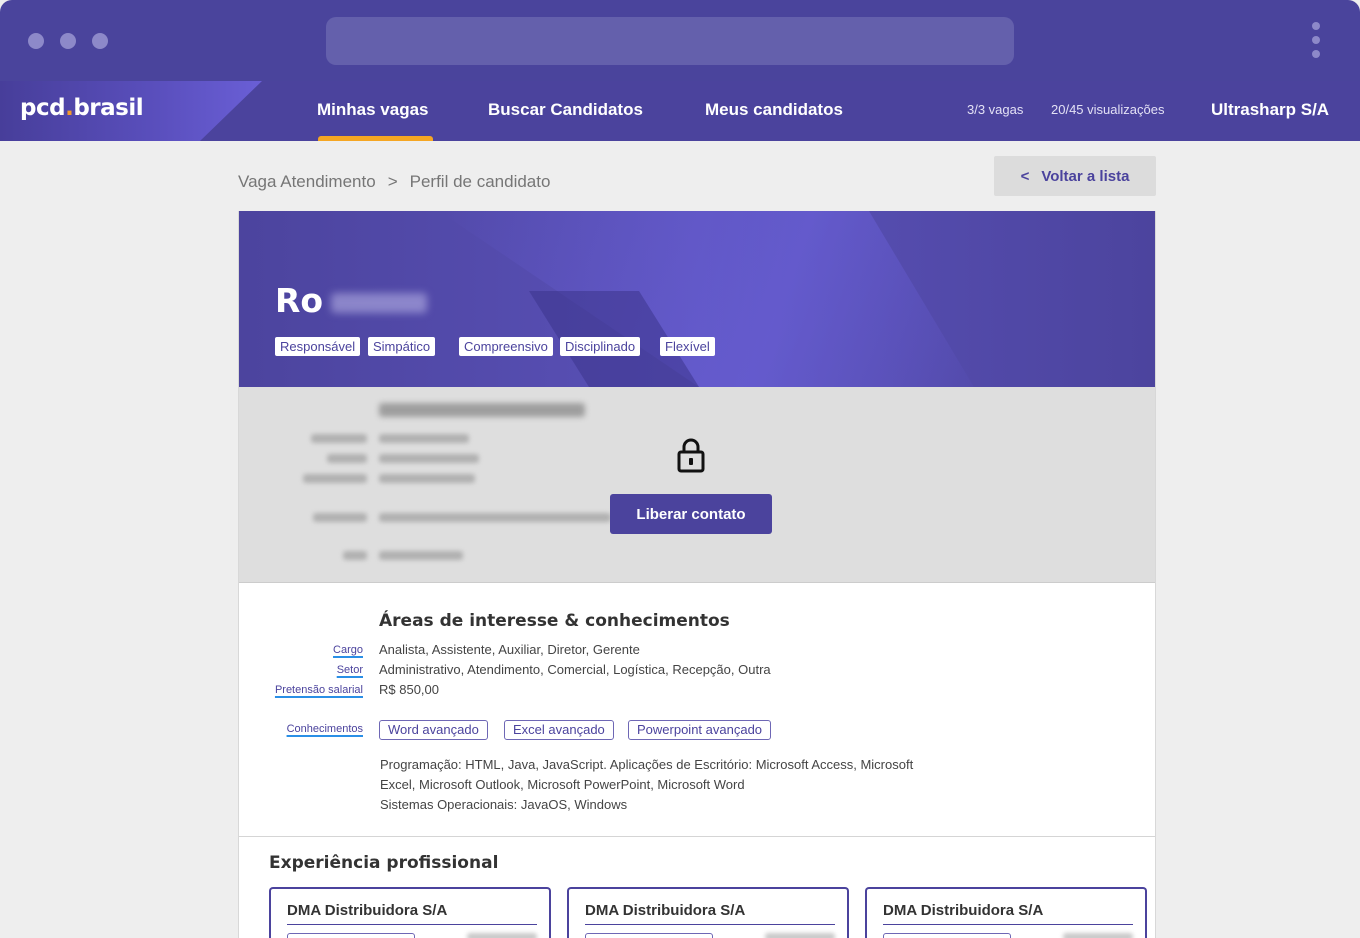 Image resolution: width=1360 pixels, height=938 pixels. I want to click on logo-text-right: brasil, so click(108, 108).